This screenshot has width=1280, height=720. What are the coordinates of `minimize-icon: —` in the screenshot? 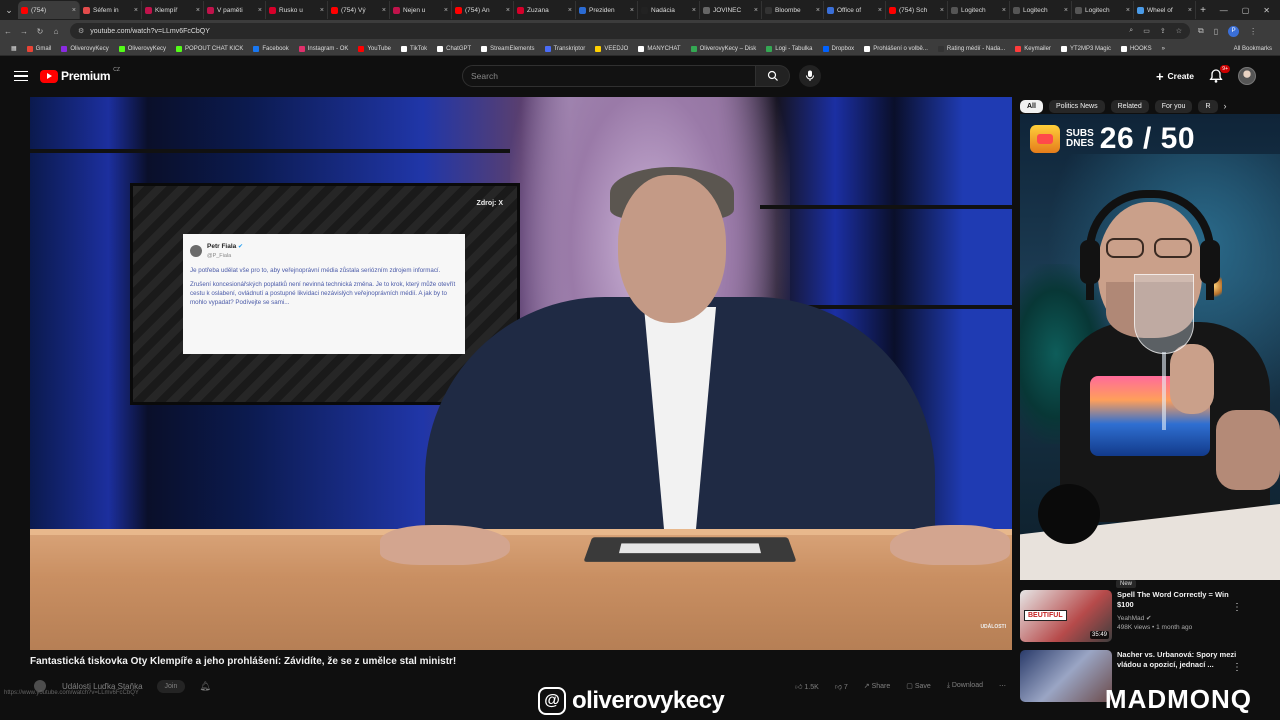 It's located at (1224, 10).